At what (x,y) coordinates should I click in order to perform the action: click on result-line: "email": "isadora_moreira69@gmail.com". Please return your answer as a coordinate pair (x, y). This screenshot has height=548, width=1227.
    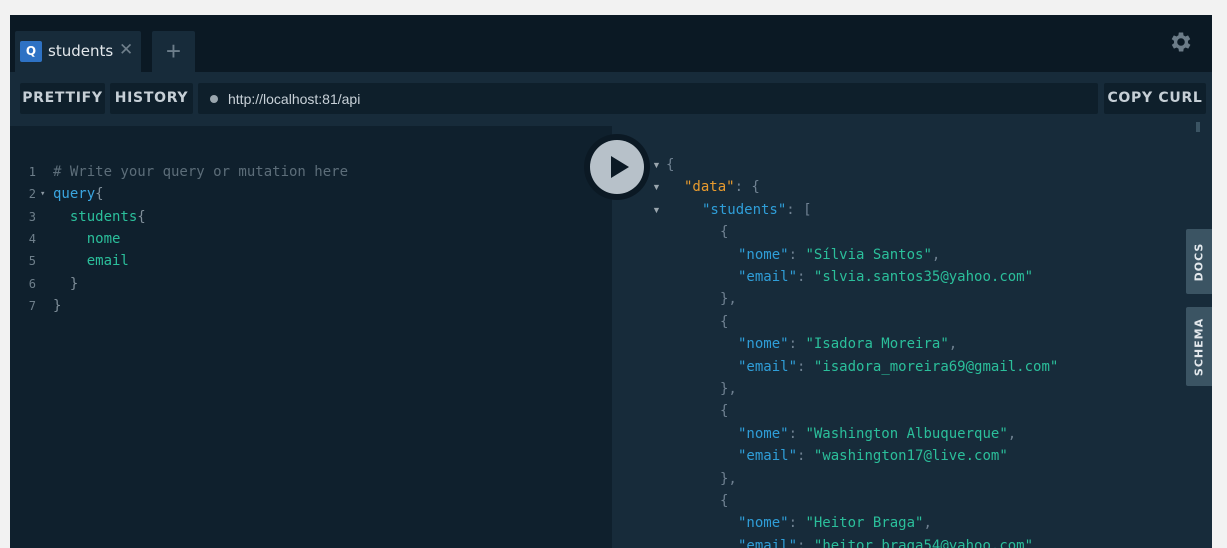
    Looking at the image, I should click on (898, 367).